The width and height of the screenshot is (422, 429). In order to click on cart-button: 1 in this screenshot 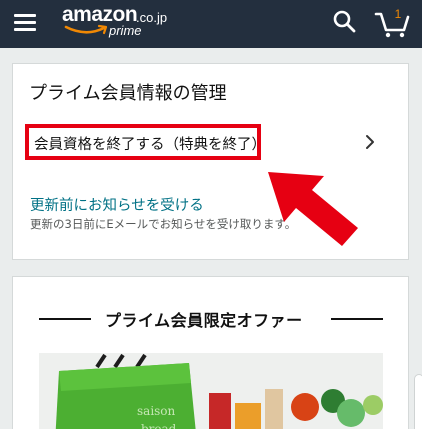, I will do `click(392, 22)`.